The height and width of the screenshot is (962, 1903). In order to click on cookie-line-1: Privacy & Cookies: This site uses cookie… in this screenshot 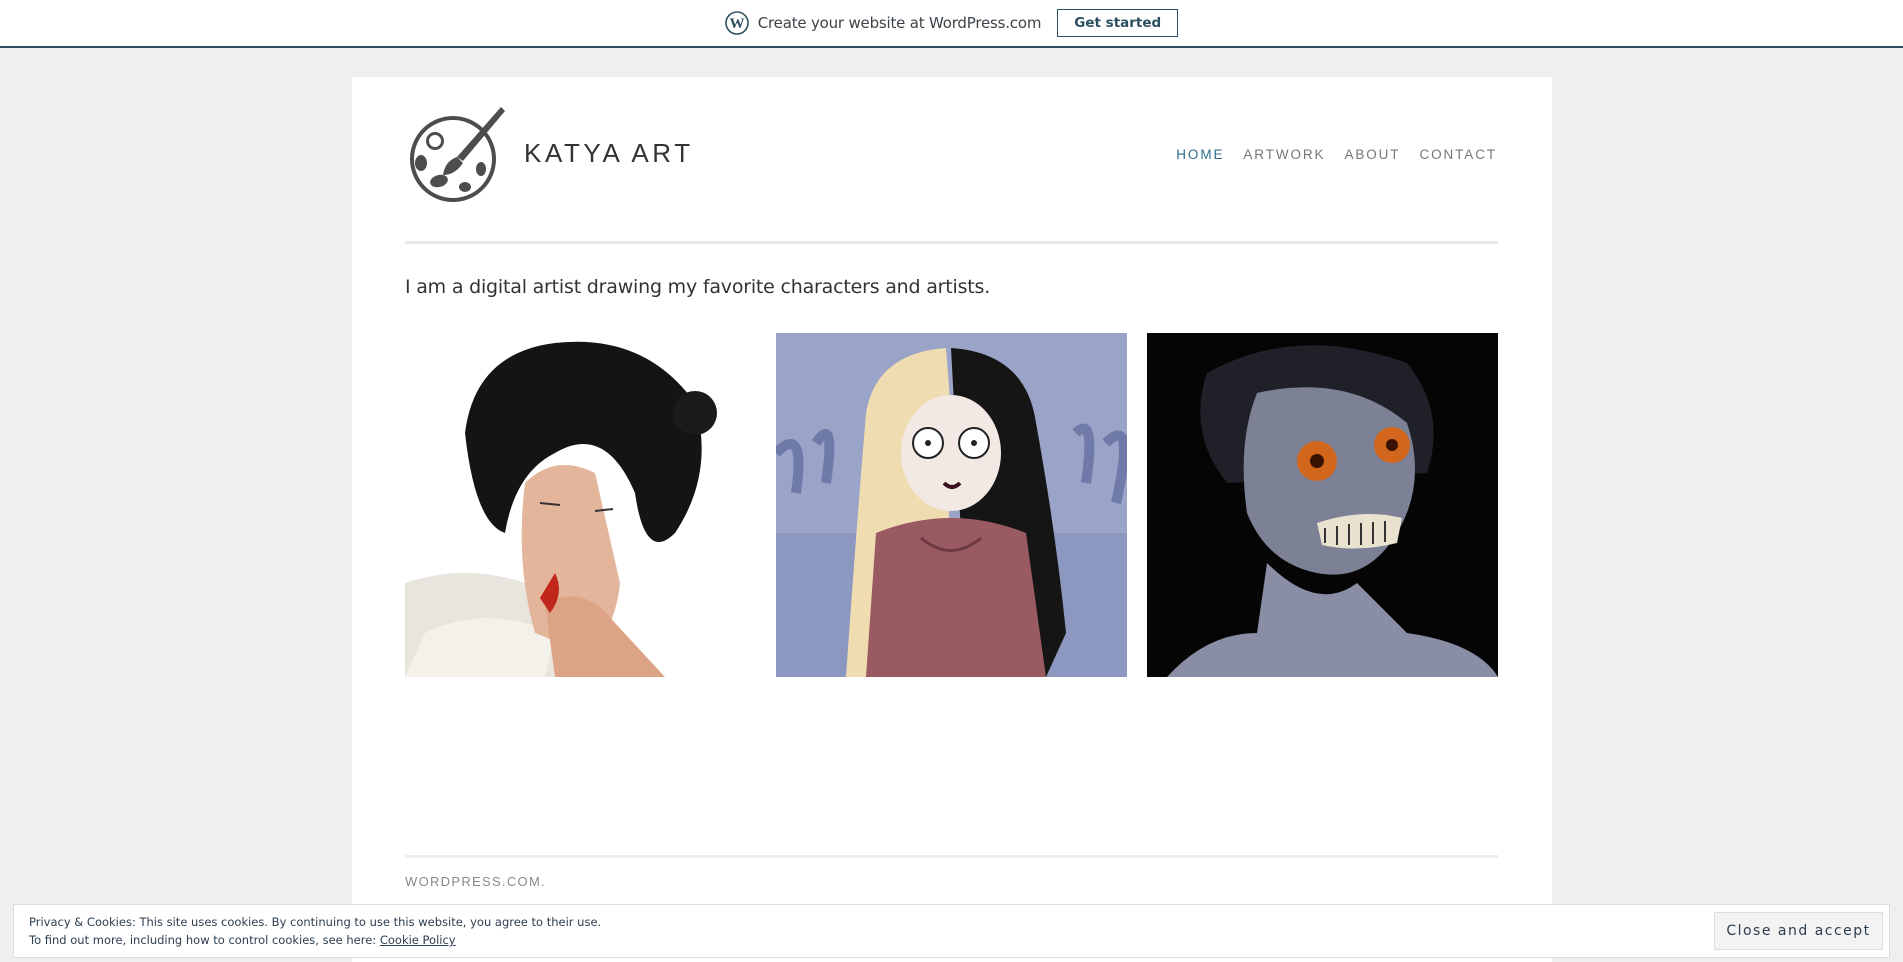, I will do `click(315, 922)`.